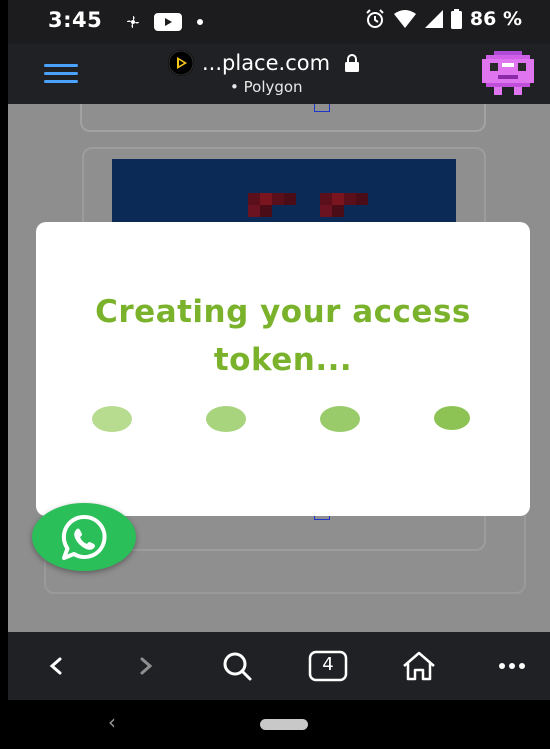 The height and width of the screenshot is (749, 550). I want to click on url-bar: ...place.com • Polygon, so click(298, 74).